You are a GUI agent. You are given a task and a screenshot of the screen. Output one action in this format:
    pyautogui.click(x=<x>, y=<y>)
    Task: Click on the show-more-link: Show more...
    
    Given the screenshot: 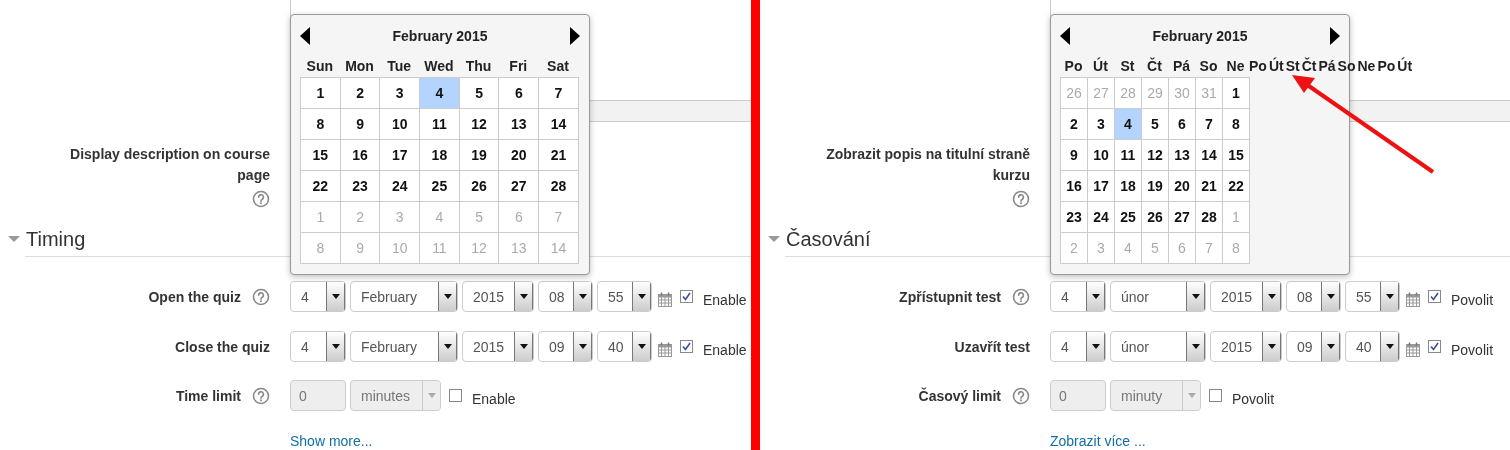 What is the action you would take?
    pyautogui.click(x=331, y=441)
    